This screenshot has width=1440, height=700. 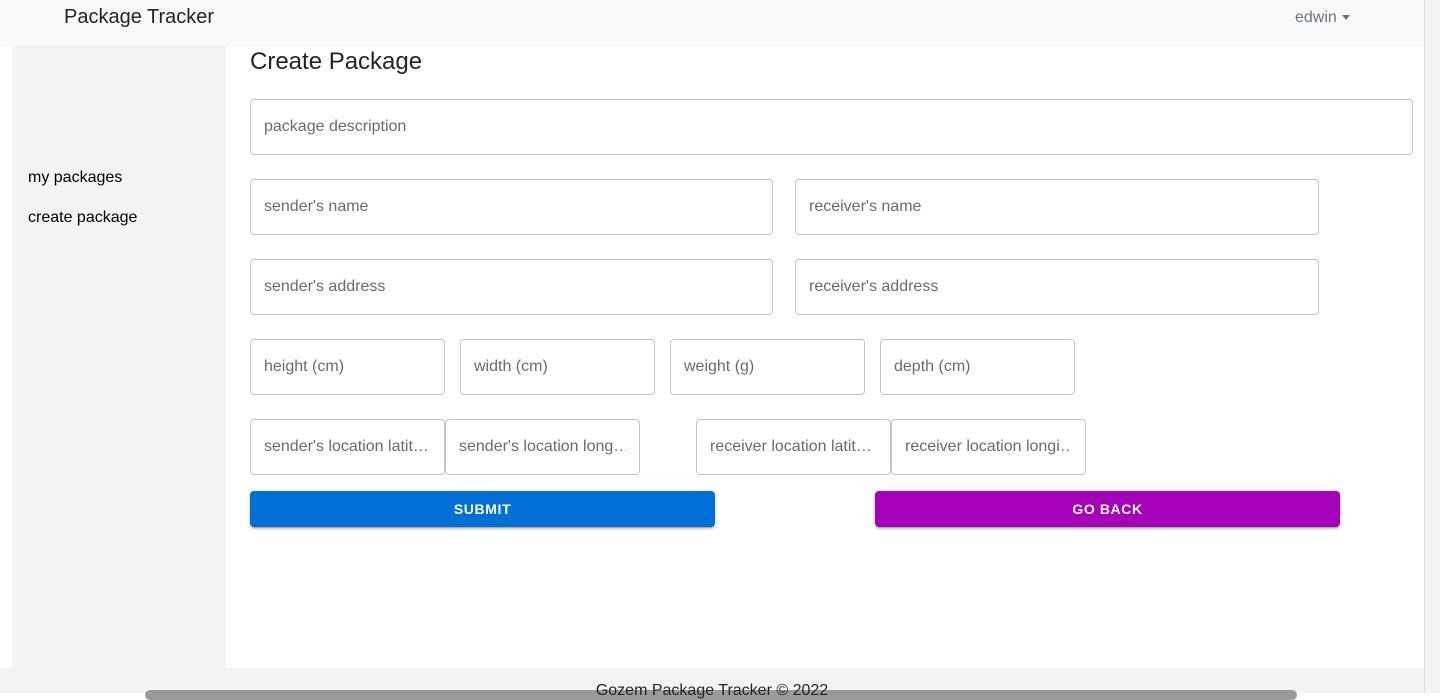 I want to click on scrollbar-track, so click(x=1432, y=346).